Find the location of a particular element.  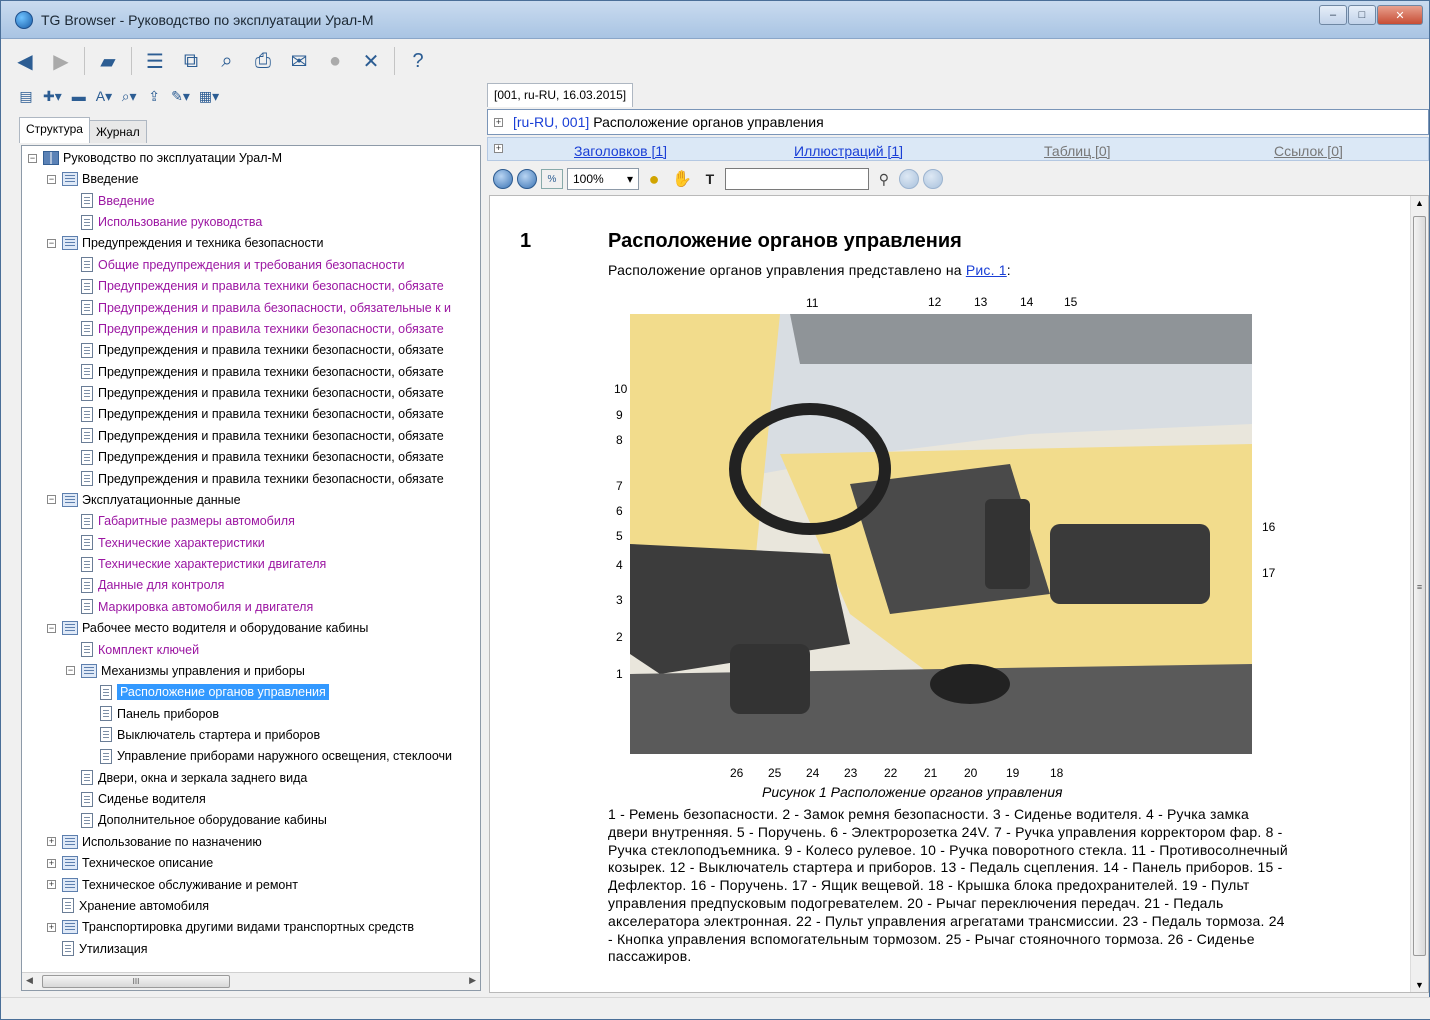

export-icon: ⇪ is located at coordinates (154, 96).